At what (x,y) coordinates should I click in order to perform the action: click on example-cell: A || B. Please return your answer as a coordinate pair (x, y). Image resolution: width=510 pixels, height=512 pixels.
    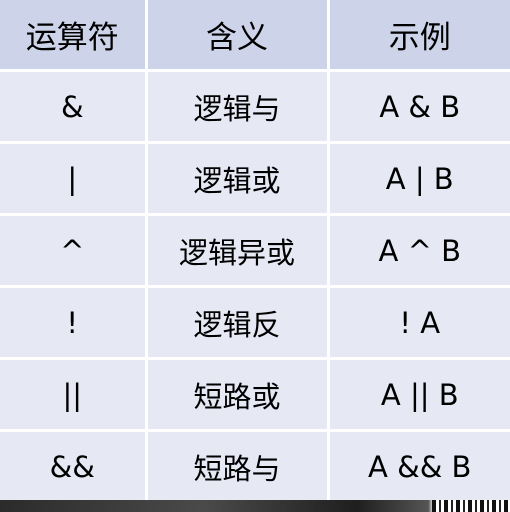
    Looking at the image, I should click on (418, 394).